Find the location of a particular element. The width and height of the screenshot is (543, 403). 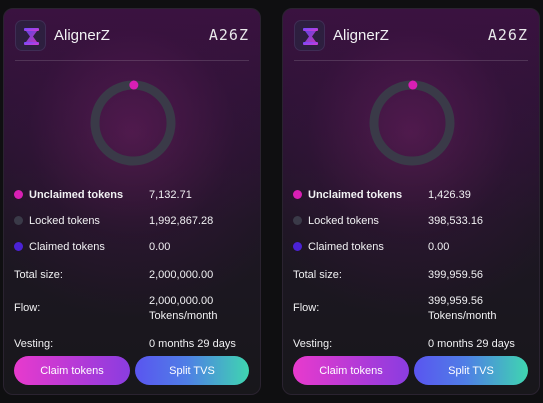

unclaimed-tokens-value: 7,132.71 is located at coordinates (170, 195).